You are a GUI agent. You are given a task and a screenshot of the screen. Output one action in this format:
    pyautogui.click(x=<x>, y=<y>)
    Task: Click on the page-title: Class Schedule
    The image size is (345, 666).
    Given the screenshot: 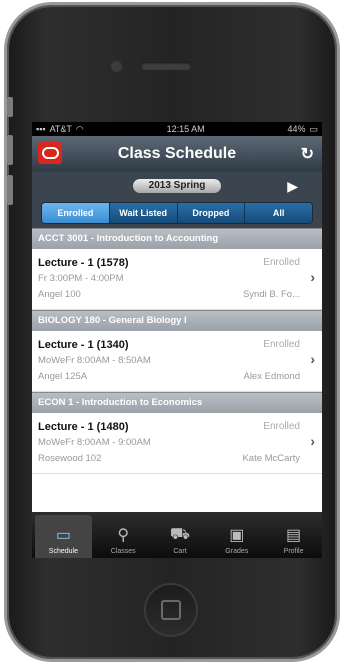 What is the action you would take?
    pyautogui.click(x=177, y=153)
    